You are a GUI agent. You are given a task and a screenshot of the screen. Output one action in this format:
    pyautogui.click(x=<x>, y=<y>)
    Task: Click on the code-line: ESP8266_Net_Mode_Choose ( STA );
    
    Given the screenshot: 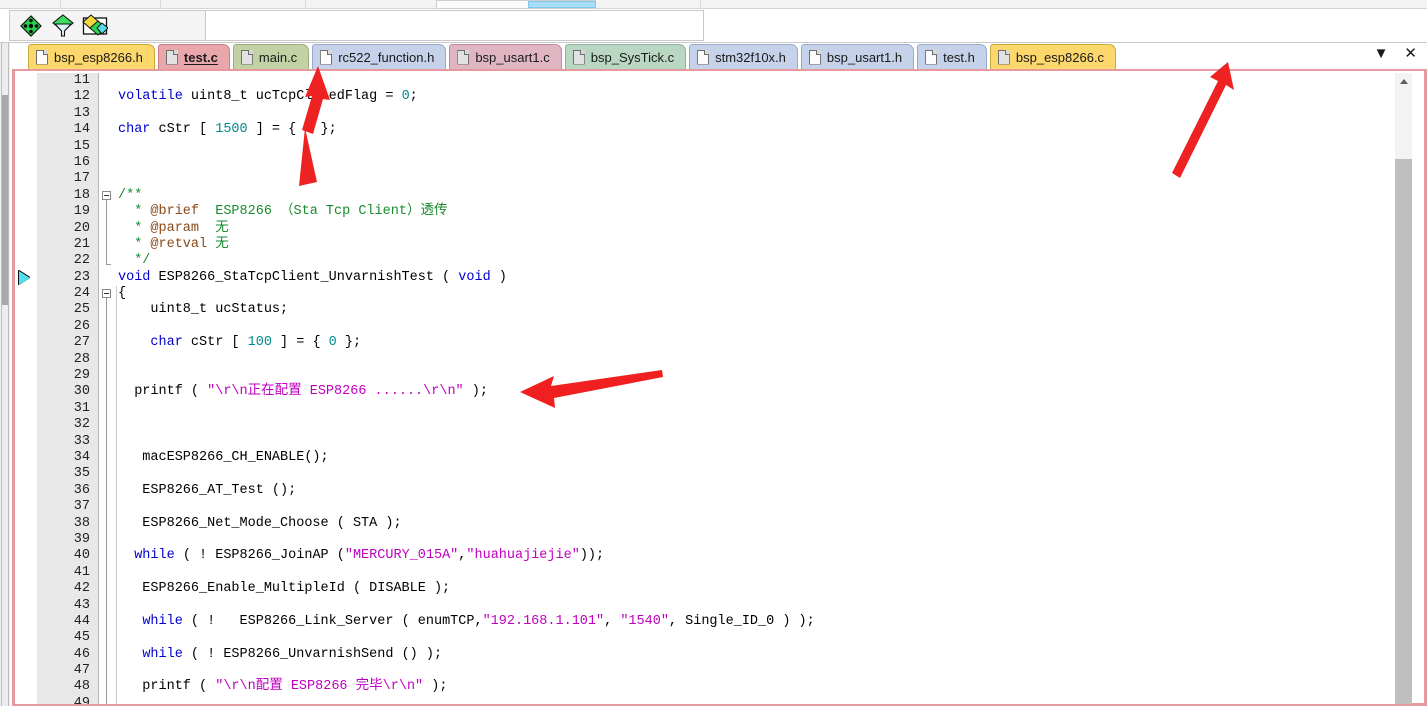 What is the action you would take?
    pyautogui.click(x=762, y=524)
    